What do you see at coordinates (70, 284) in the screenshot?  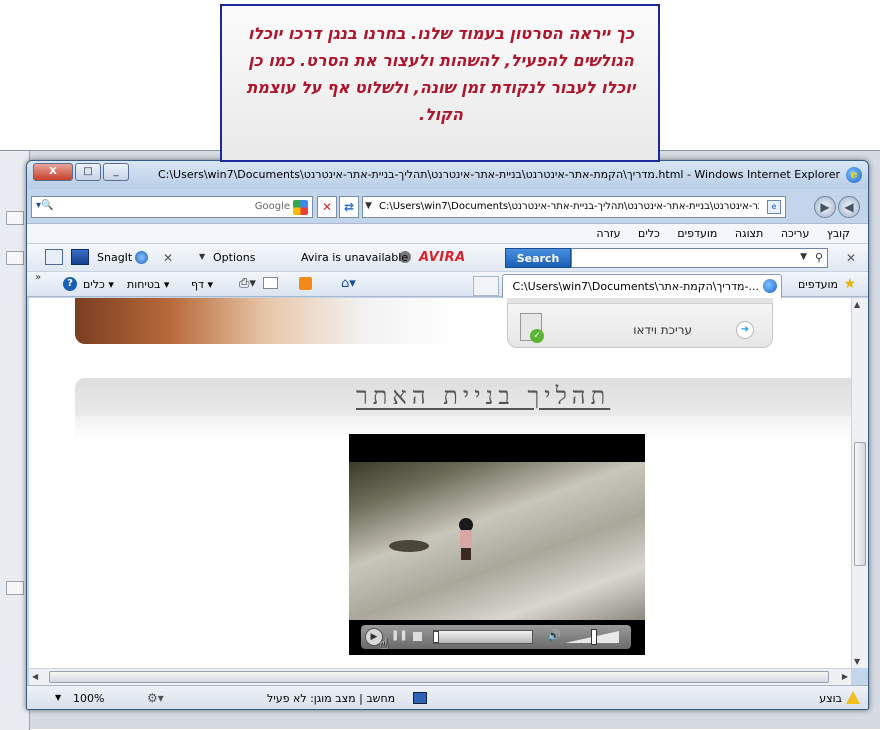 I see `help-icon: ?` at bounding box center [70, 284].